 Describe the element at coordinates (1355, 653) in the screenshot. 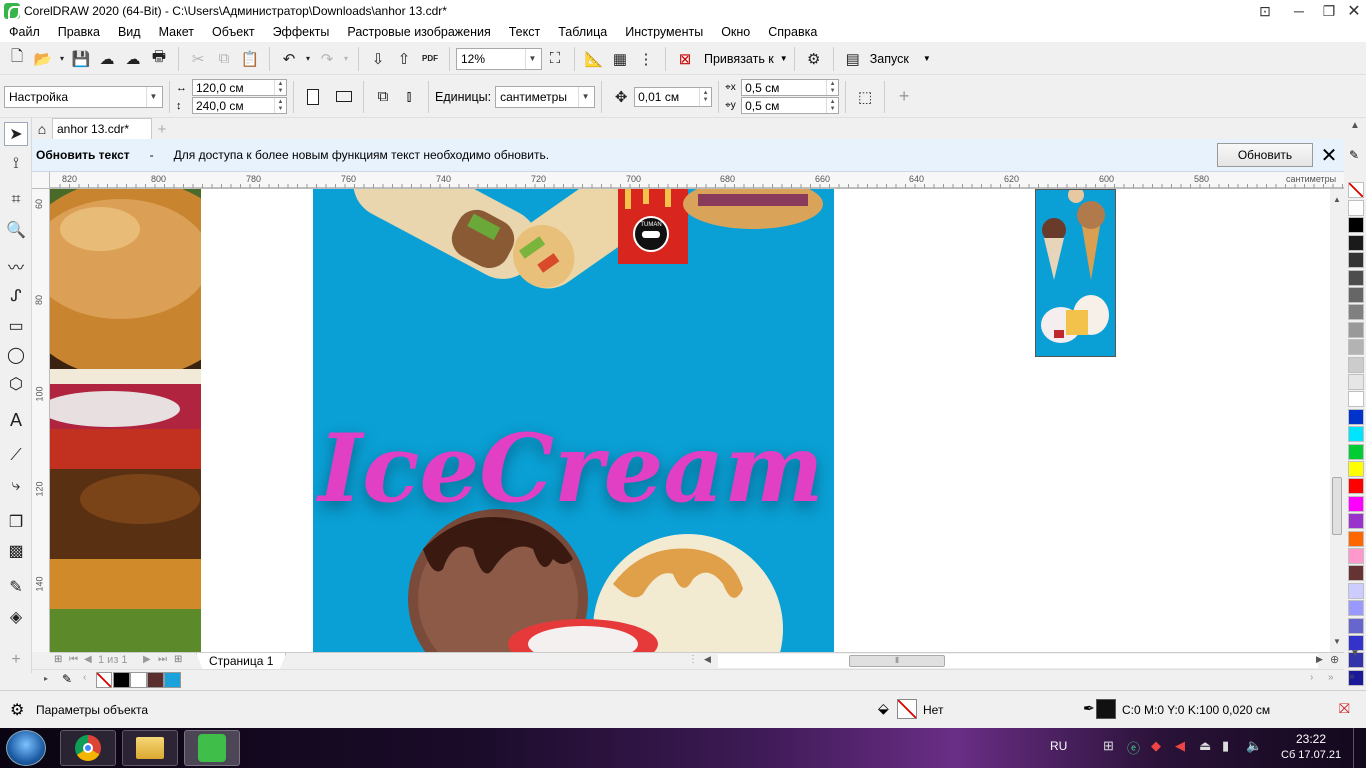

I see `palette-scroll-down-icon: ▼` at that location.